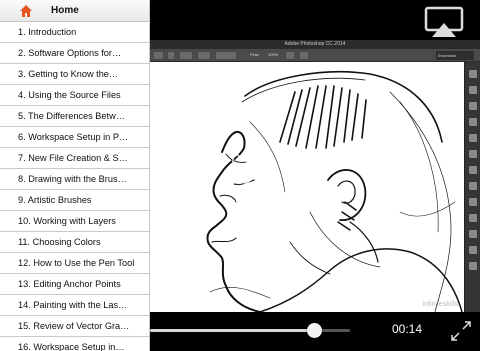 The height and width of the screenshot is (351, 480). What do you see at coordinates (407, 329) in the screenshot?
I see `elapsed-time: 00:14` at bounding box center [407, 329].